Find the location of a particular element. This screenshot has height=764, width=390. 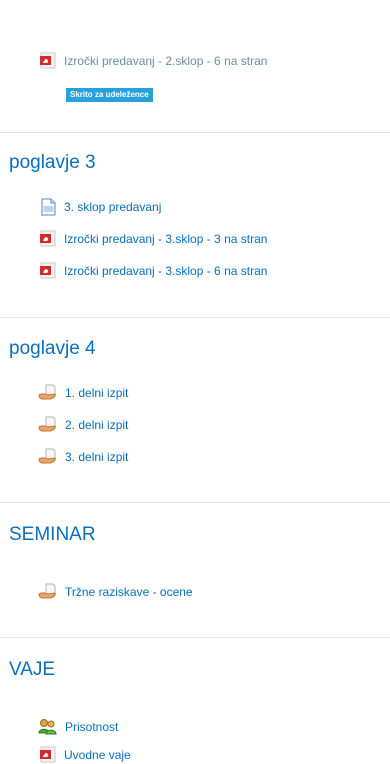

activity-link: 3. sklop predavanj is located at coordinates (112, 207).